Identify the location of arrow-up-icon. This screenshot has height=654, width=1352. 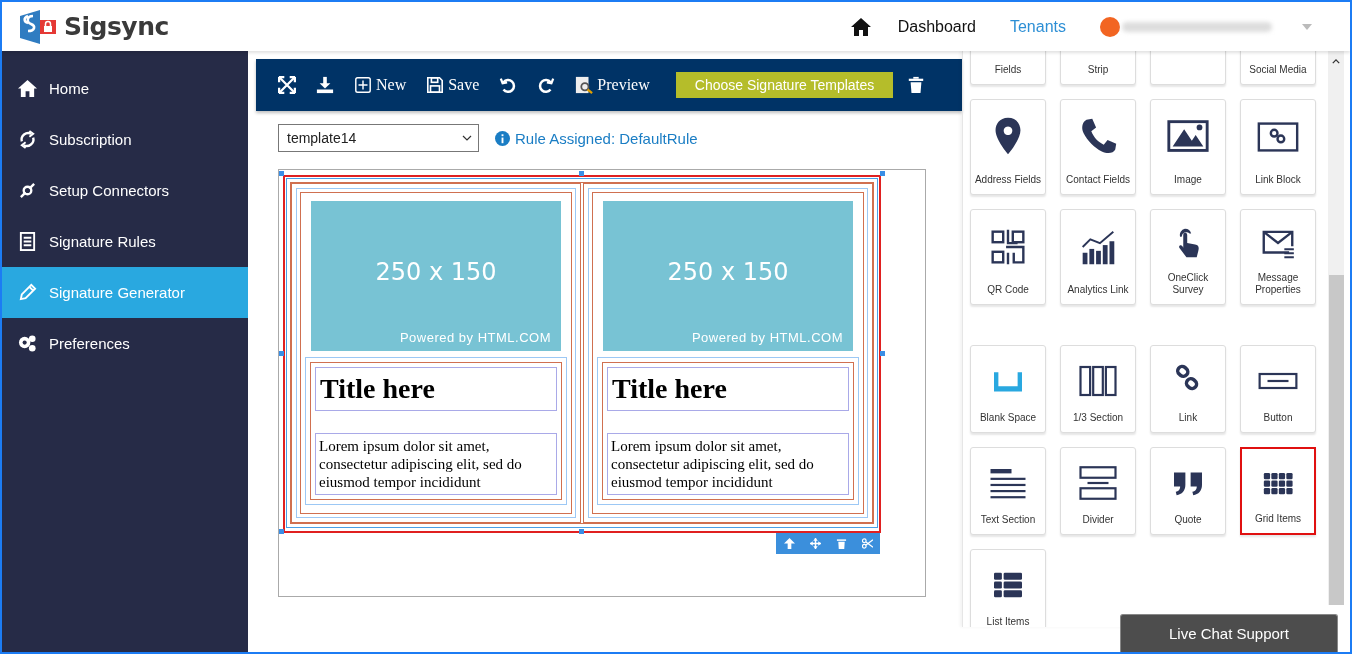
(789, 543).